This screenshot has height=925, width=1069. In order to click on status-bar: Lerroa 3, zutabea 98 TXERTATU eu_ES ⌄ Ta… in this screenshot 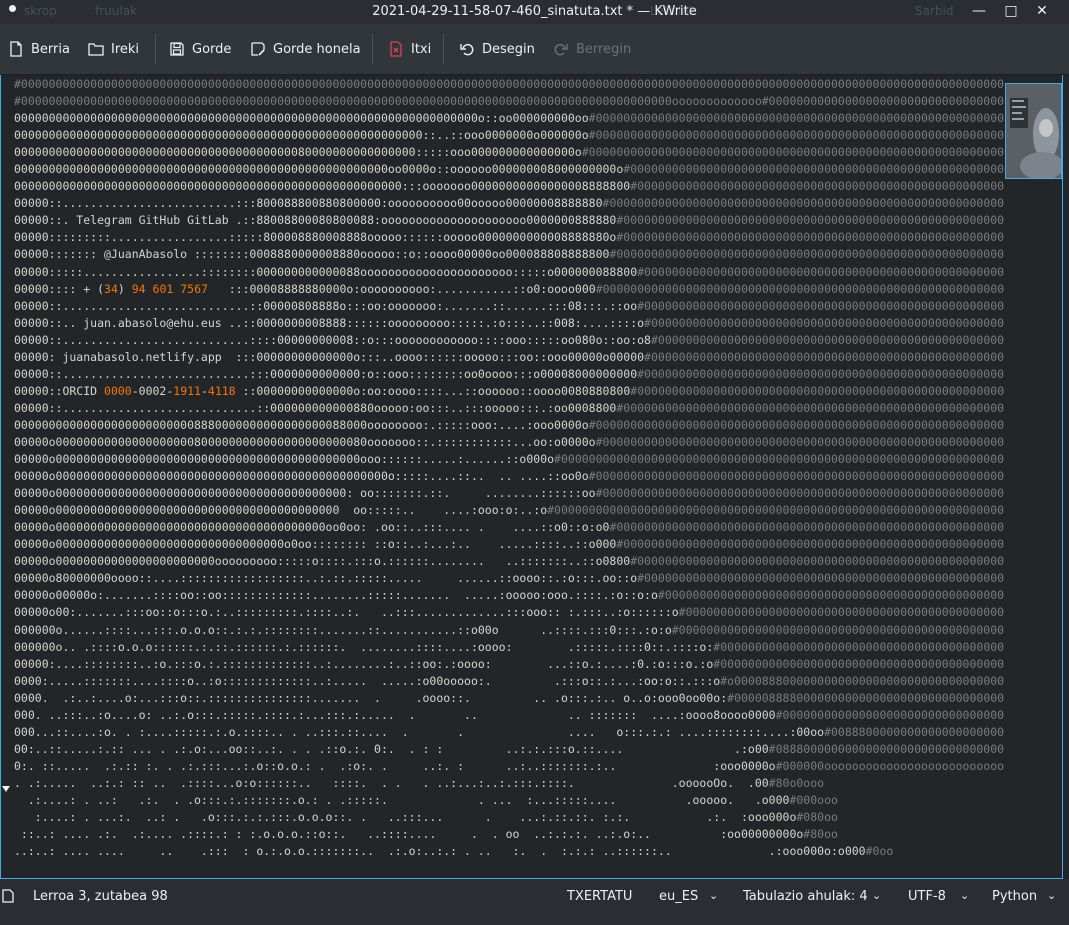, I will do `click(534, 902)`.